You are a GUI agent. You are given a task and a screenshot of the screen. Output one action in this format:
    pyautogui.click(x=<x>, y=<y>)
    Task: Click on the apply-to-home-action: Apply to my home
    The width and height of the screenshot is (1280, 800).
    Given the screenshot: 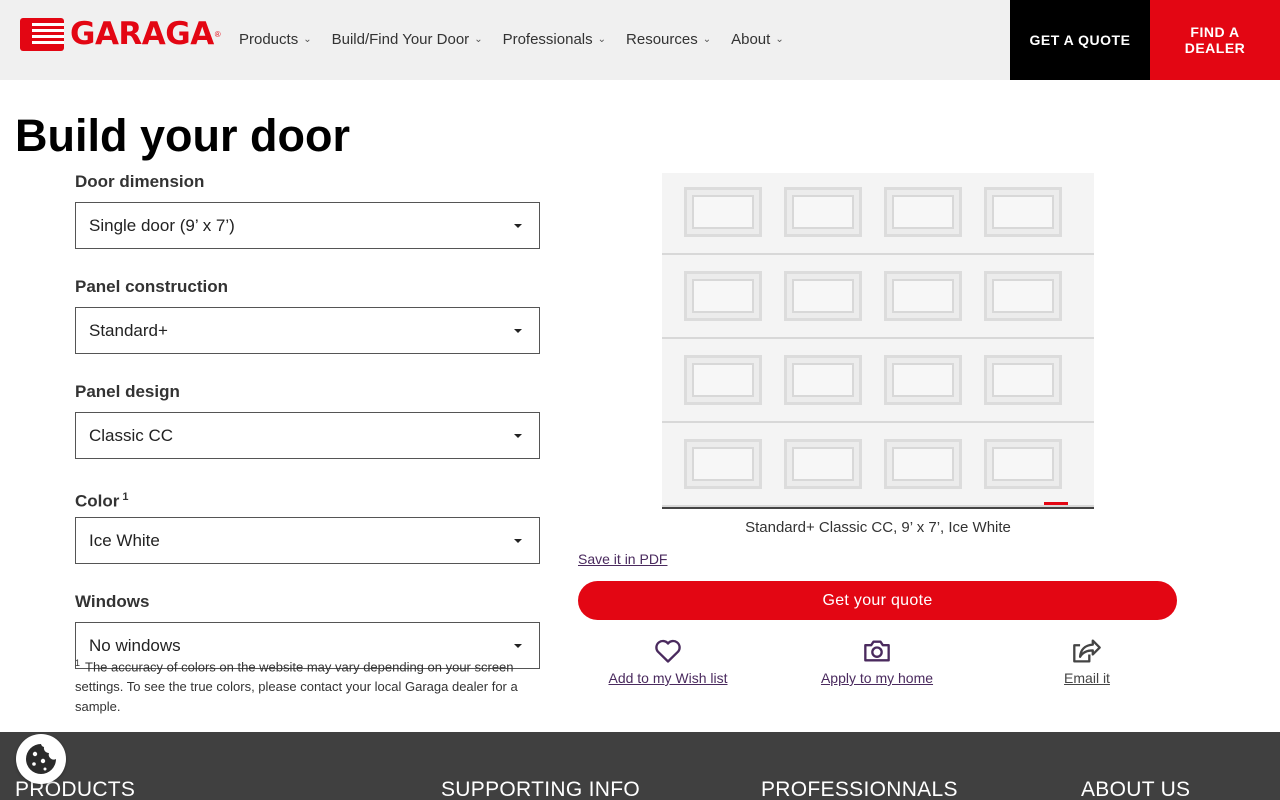 What is the action you would take?
    pyautogui.click(x=877, y=663)
    